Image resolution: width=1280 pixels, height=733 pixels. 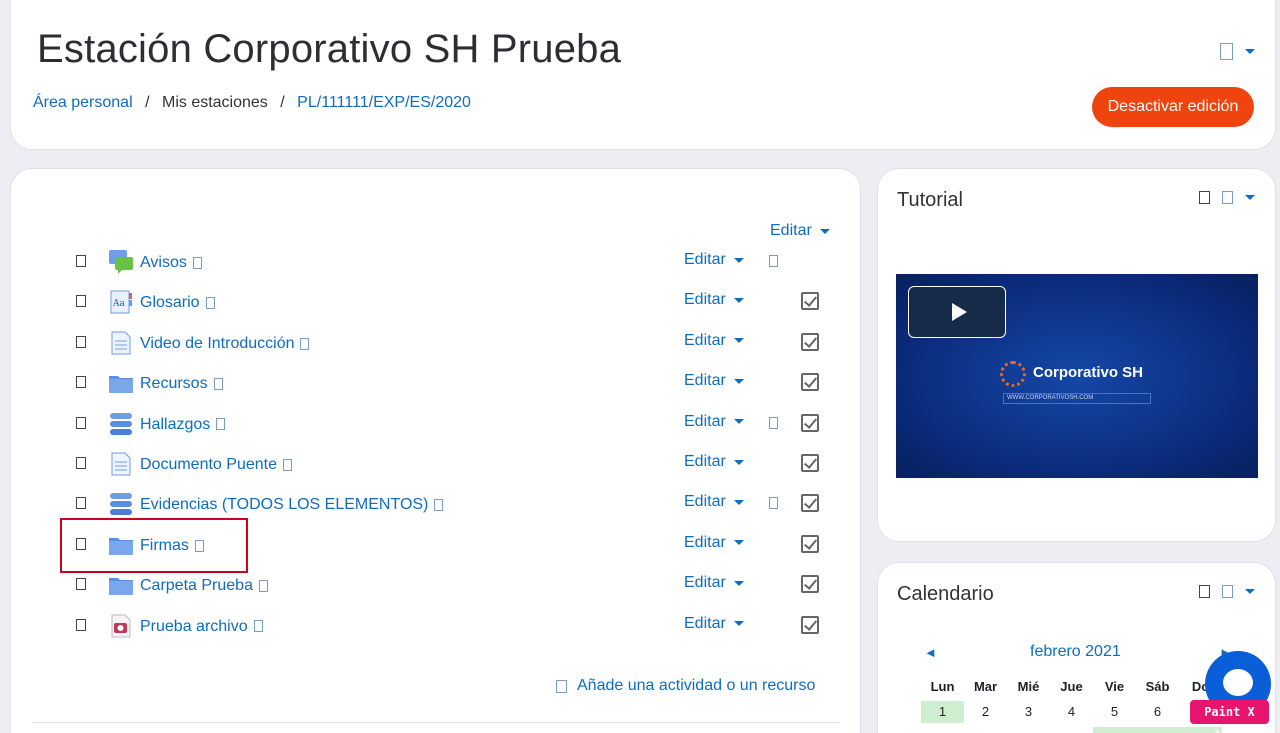 I want to click on add-activity-label: Añade una actividad o un recurso, so click(x=696, y=686).